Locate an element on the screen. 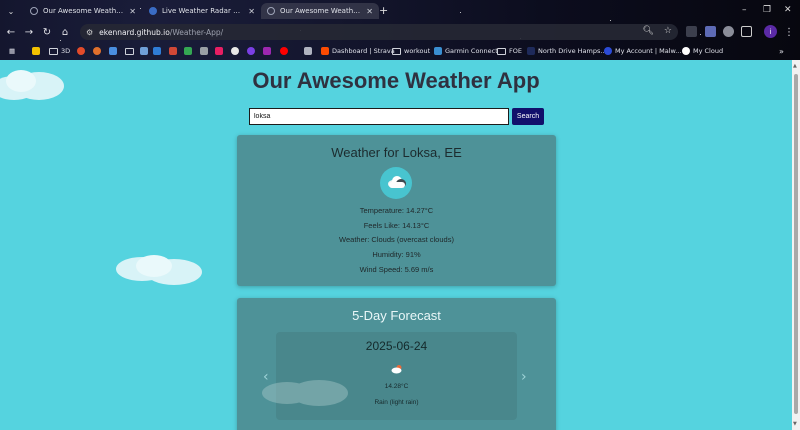 The image size is (800, 430). bookmark-my-cloud: My Cloud is located at coordinates (702, 51).